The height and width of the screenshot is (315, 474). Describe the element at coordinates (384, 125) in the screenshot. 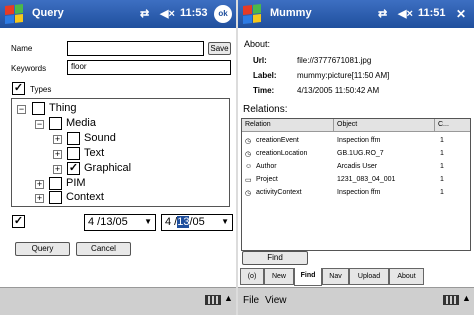

I see `column-header-object: Object` at that location.